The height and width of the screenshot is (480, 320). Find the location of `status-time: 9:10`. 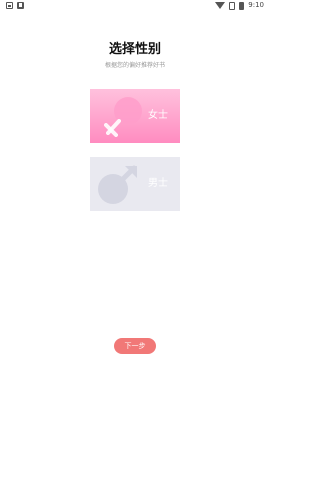

status-time: 9:10 is located at coordinates (256, 5).